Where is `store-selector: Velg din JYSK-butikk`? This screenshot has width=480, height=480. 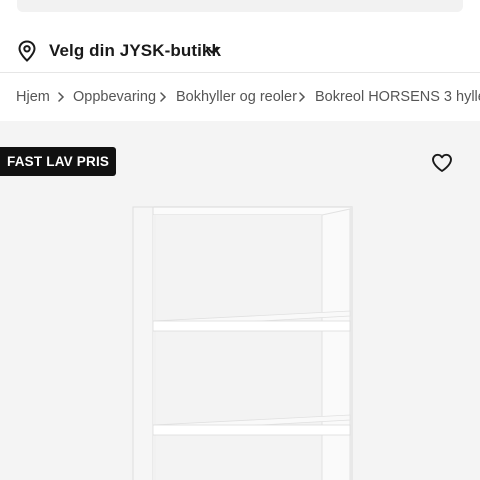
store-selector: Velg din JYSK-butikk is located at coordinates (240, 51).